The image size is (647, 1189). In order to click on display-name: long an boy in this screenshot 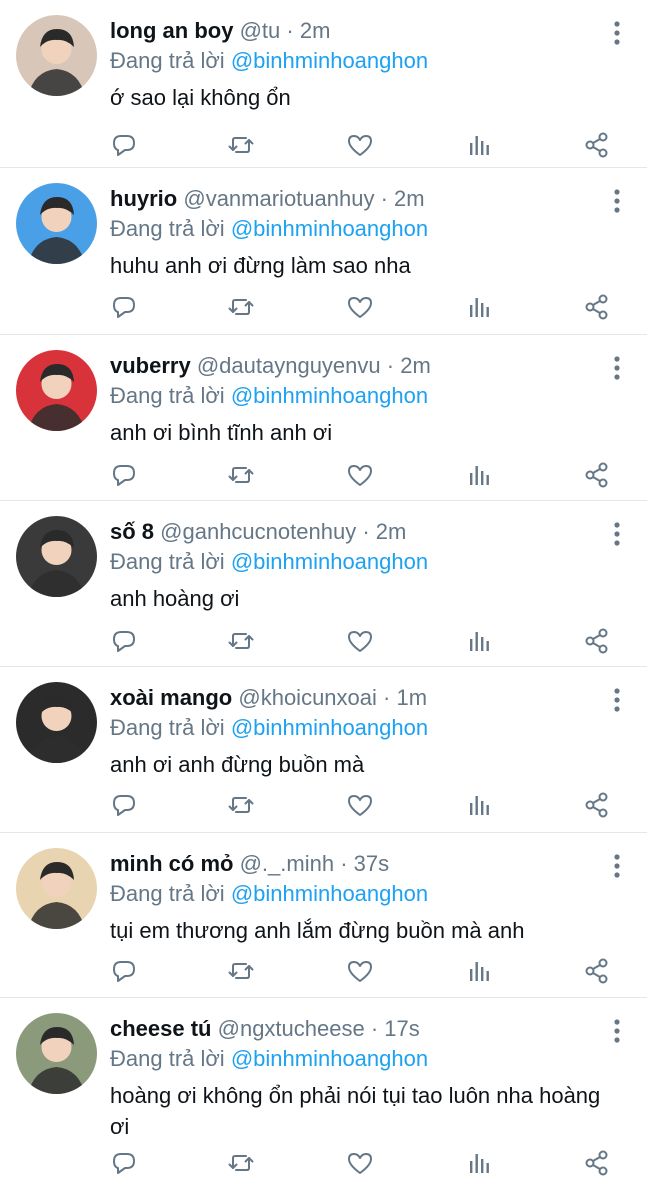, I will do `click(171, 30)`.